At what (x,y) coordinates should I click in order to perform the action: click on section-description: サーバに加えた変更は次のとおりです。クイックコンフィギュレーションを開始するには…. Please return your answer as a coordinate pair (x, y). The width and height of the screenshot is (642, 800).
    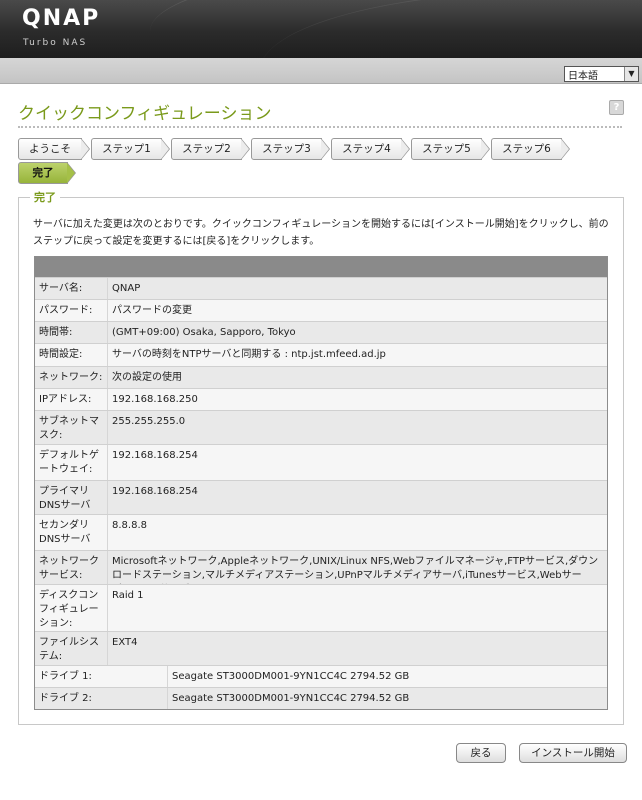
    Looking at the image, I should click on (321, 233).